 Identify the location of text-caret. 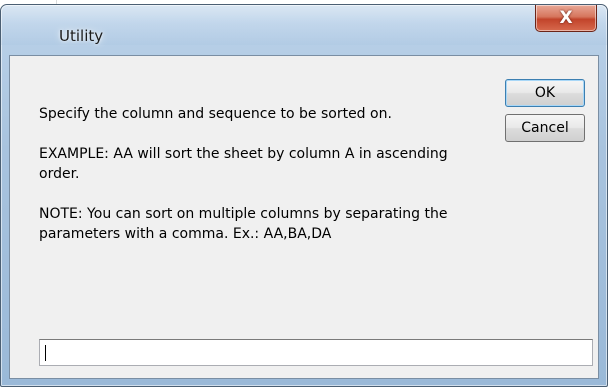
(45, 353).